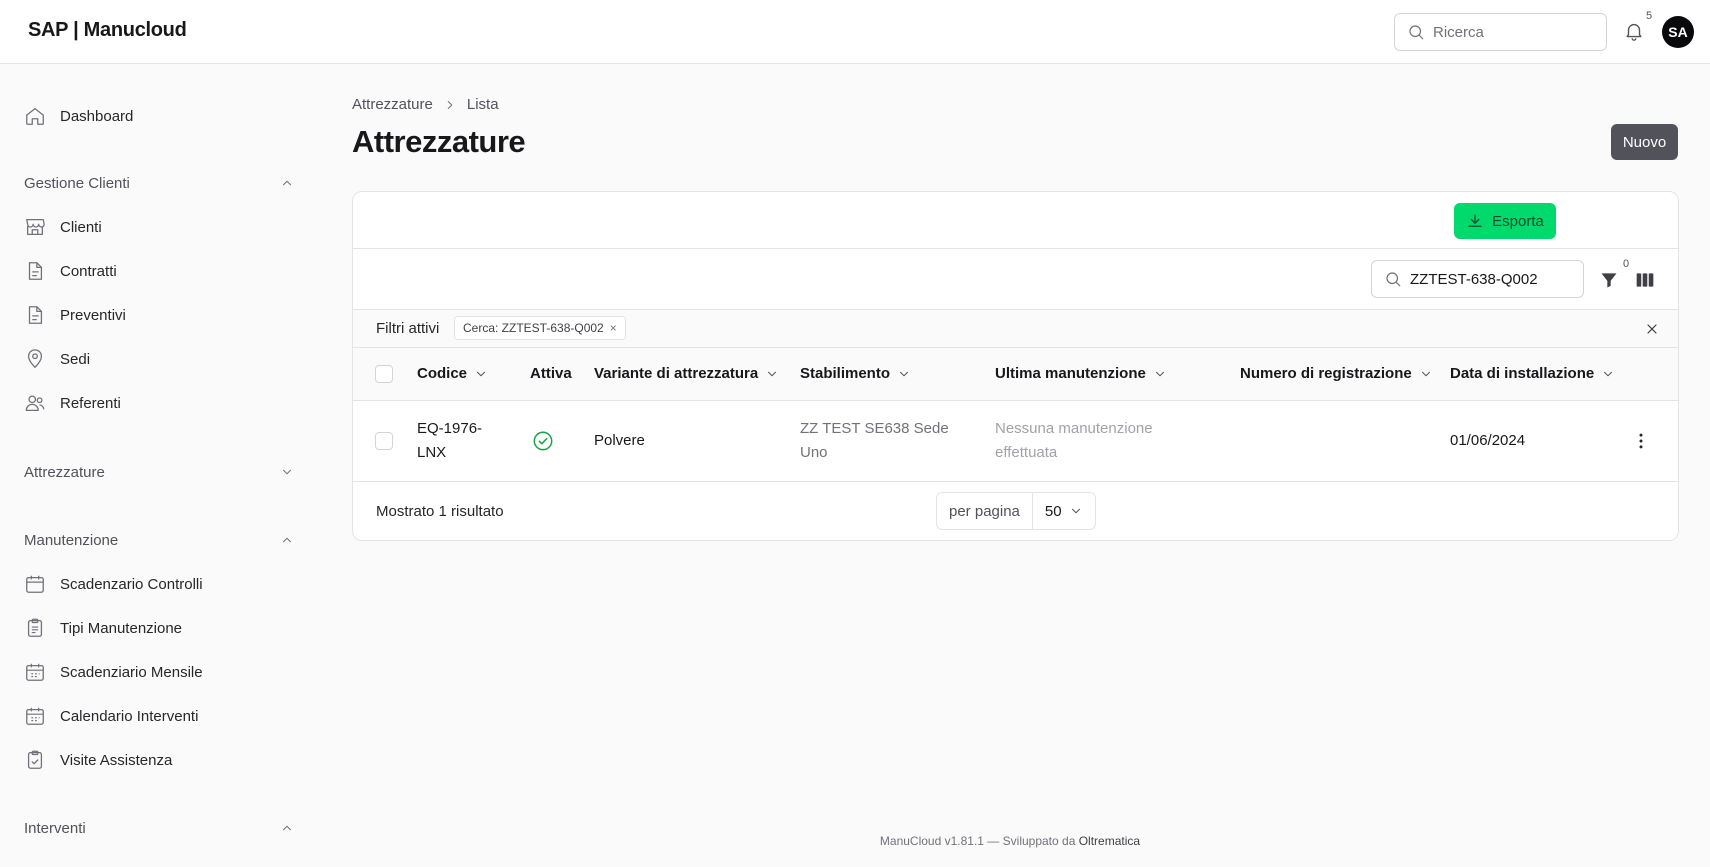 The height and width of the screenshot is (867, 1710). I want to click on per-page-select: per pagina 50, so click(1016, 511).